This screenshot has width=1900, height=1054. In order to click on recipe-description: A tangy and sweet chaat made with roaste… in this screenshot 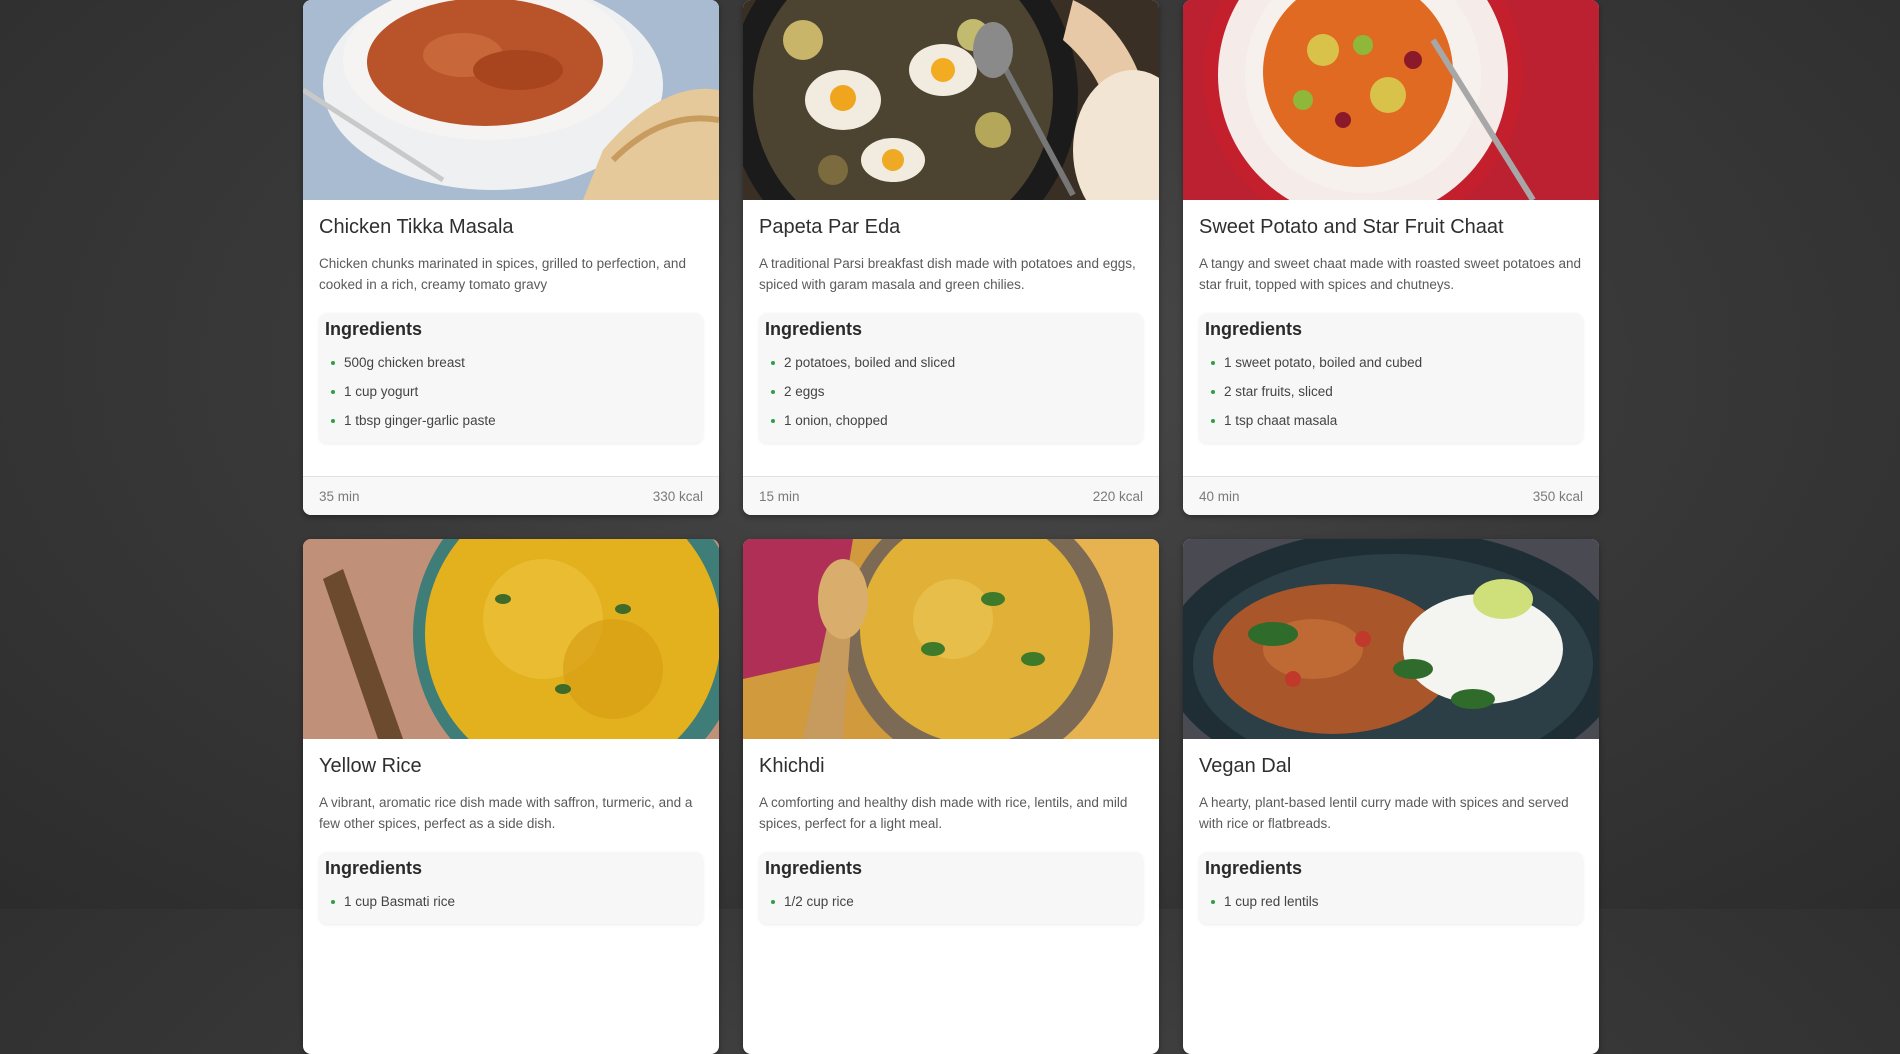, I will do `click(1390, 274)`.